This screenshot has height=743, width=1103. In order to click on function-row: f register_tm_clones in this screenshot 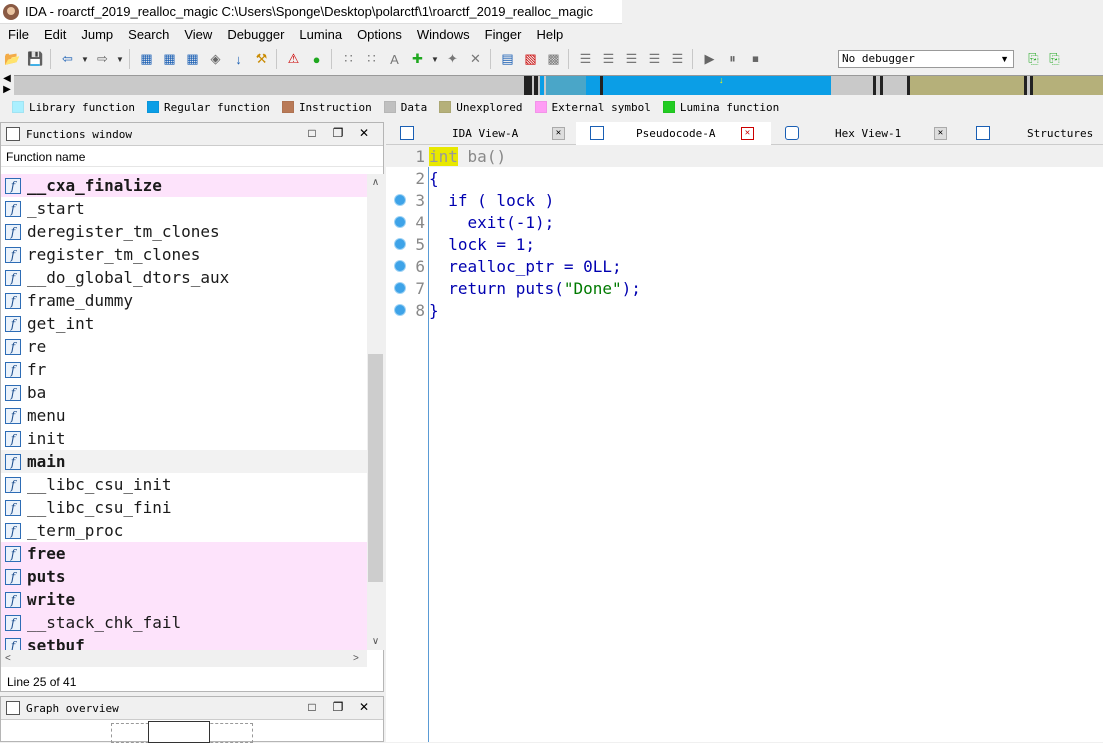, I will do `click(184, 254)`.